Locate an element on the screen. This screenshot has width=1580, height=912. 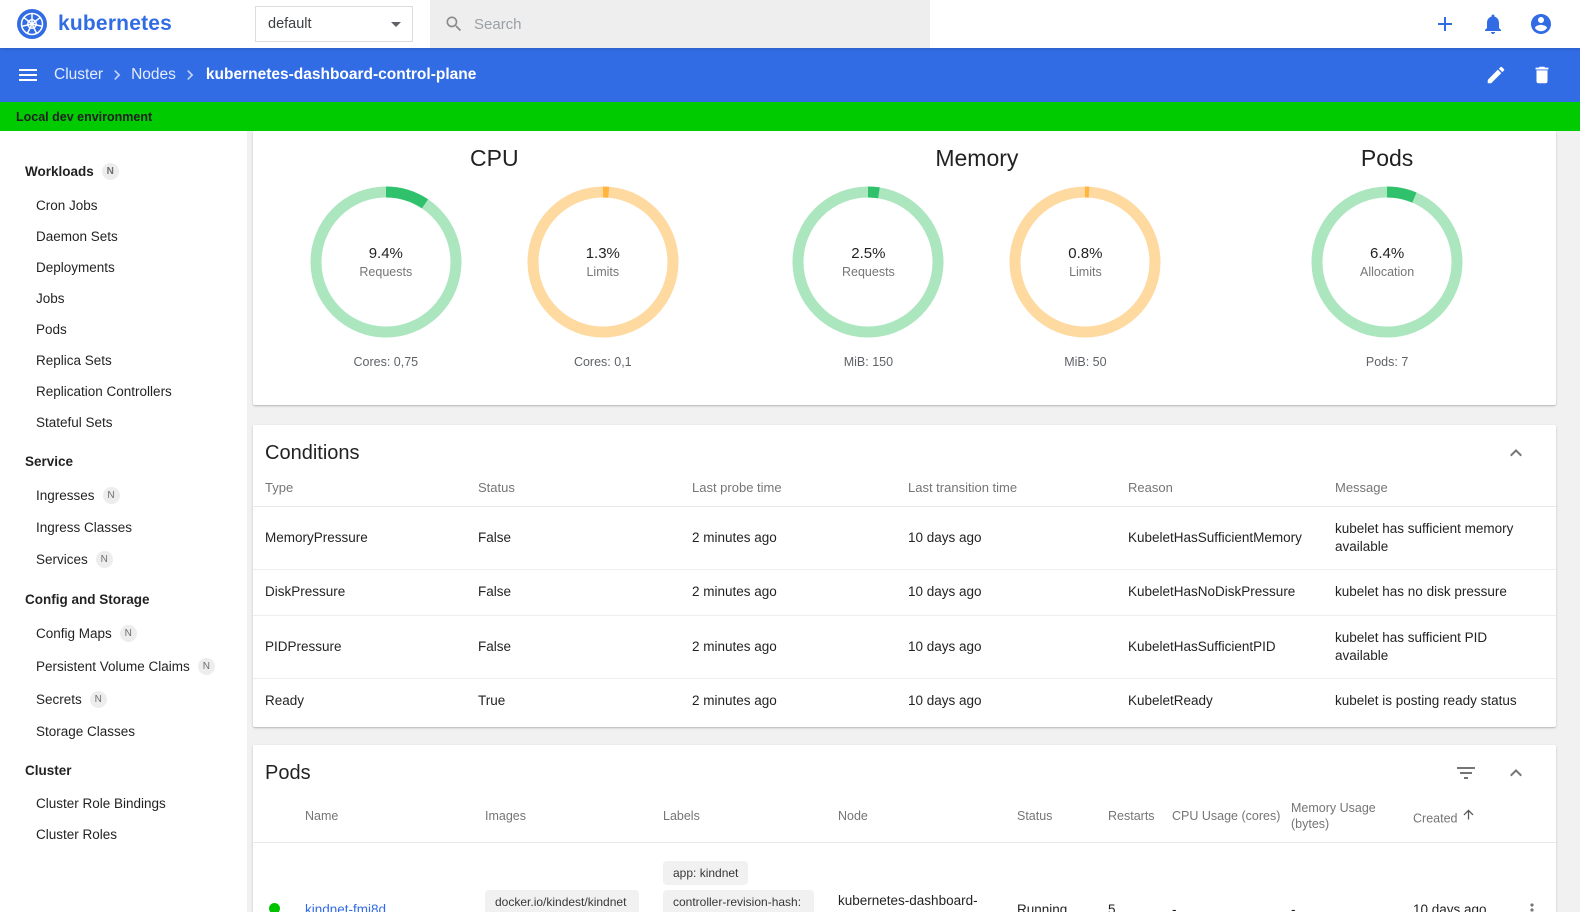
environment-banner-text: Local dev environment is located at coordinates (84, 116).